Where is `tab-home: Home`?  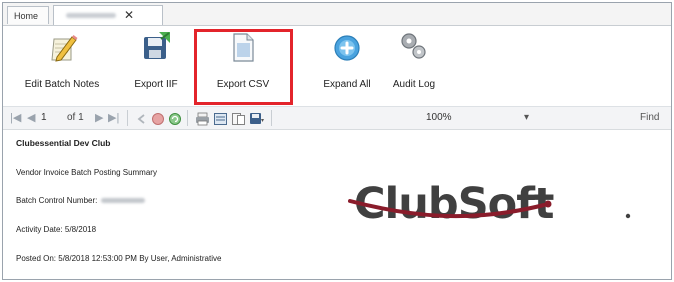 tab-home: Home is located at coordinates (28, 15).